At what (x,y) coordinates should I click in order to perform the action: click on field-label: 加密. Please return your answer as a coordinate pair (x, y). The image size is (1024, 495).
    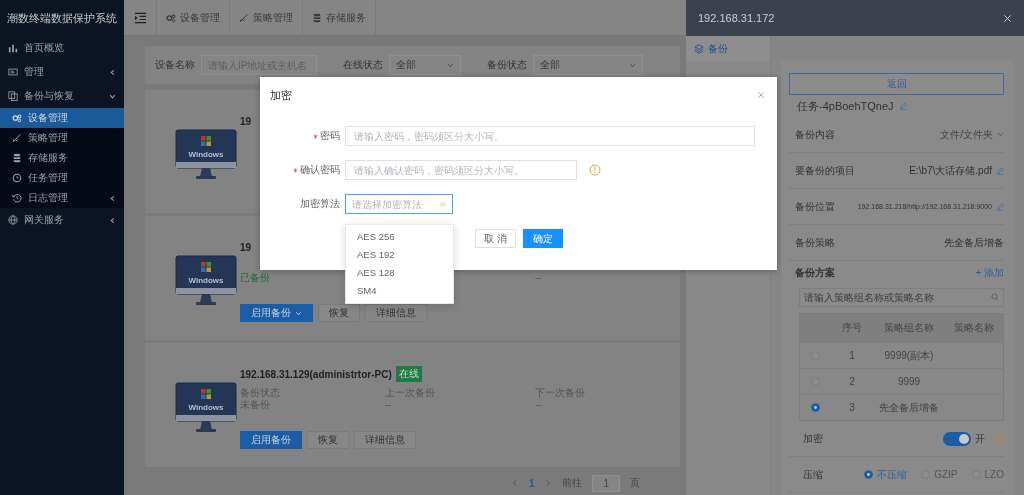
    Looking at the image, I should click on (813, 438).